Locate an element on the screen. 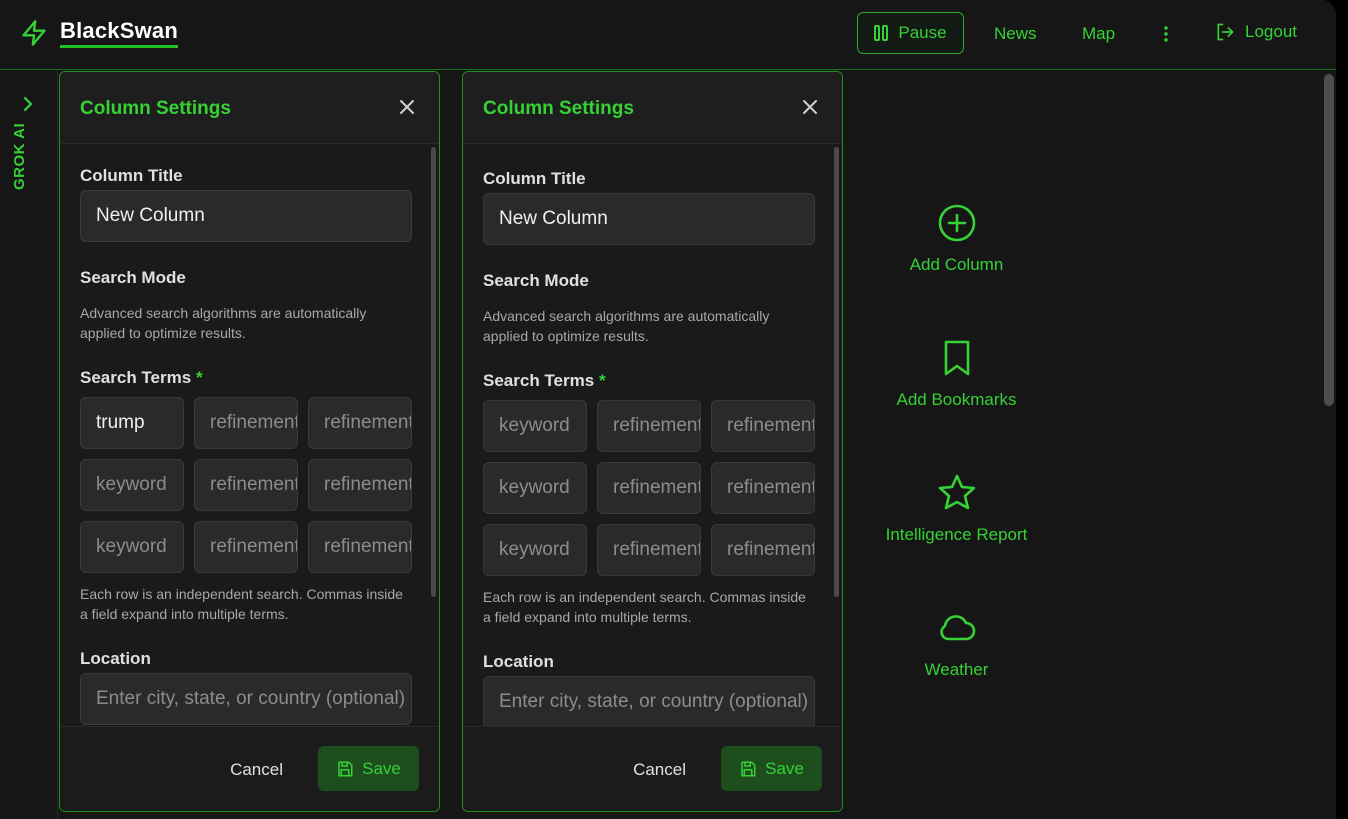  pause-label: Pause is located at coordinates (922, 32).